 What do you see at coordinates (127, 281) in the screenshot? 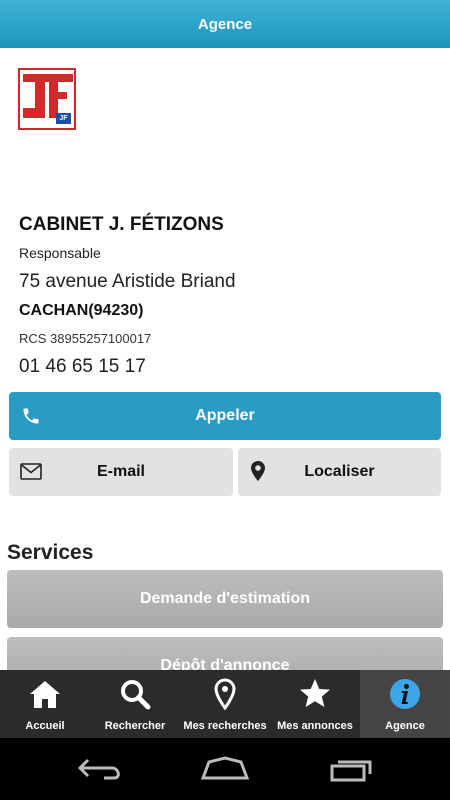
I see `agency-street: 75 avenue Aristide Briand` at bounding box center [127, 281].